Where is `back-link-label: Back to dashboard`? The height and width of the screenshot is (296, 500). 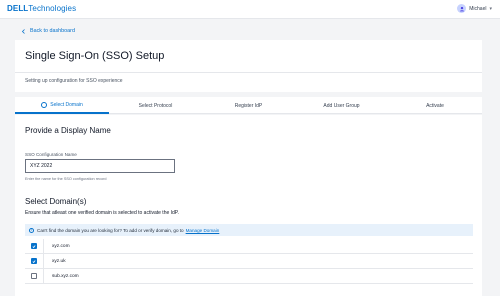
back-link-label: Back to dashboard is located at coordinates (52, 31).